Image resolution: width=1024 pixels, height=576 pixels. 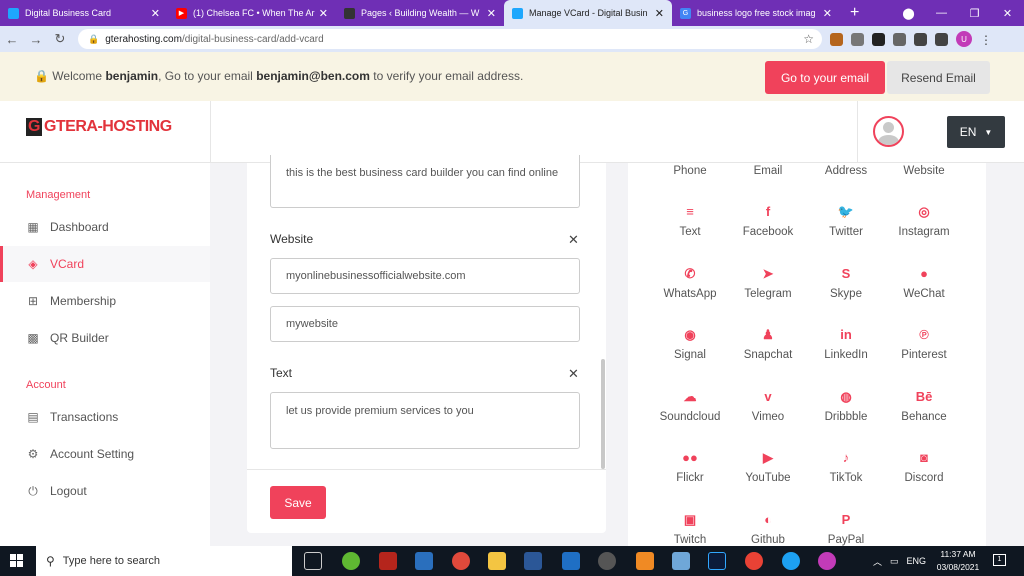 I want to click on sidebar-item-qr-builder: ▩ QR Builder, so click(x=105, y=338).